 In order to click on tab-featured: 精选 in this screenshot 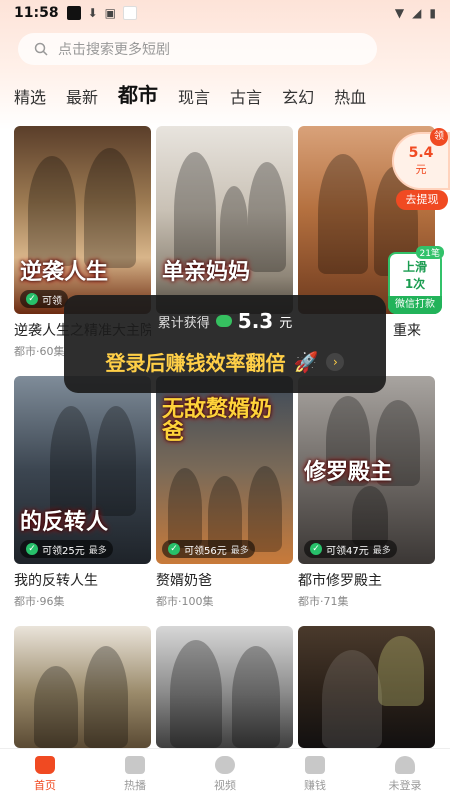, I will do `click(30, 99)`.